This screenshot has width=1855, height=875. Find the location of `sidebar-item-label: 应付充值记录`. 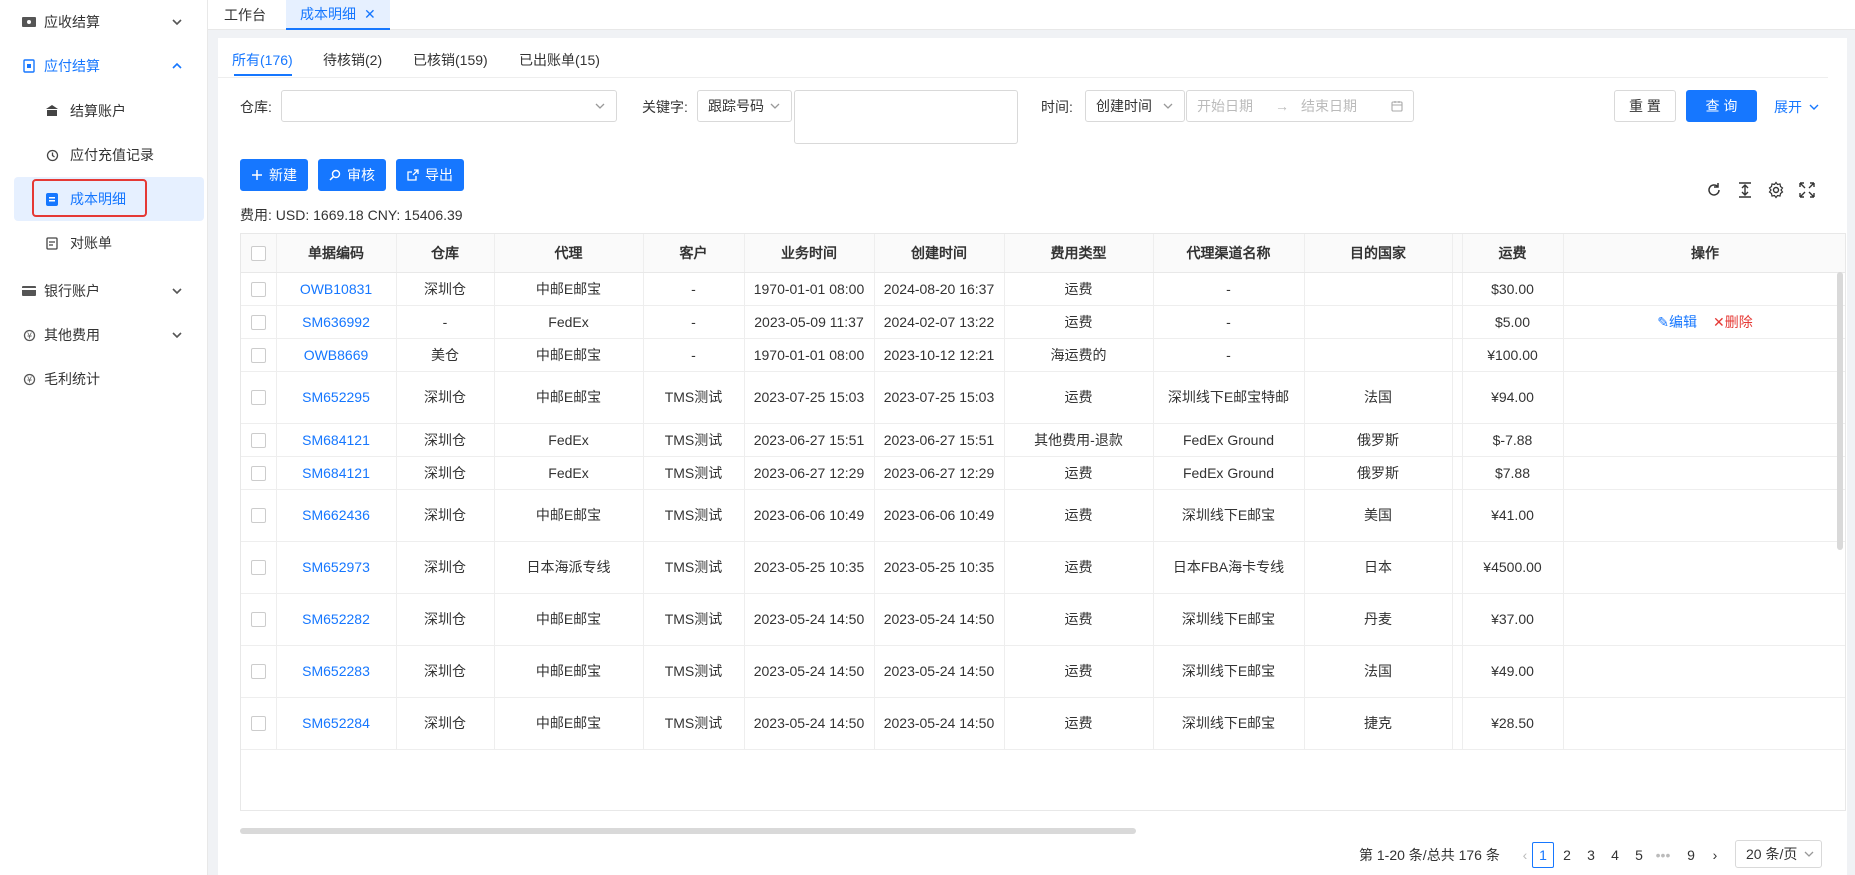

sidebar-item-label: 应付充值记录 is located at coordinates (112, 155).